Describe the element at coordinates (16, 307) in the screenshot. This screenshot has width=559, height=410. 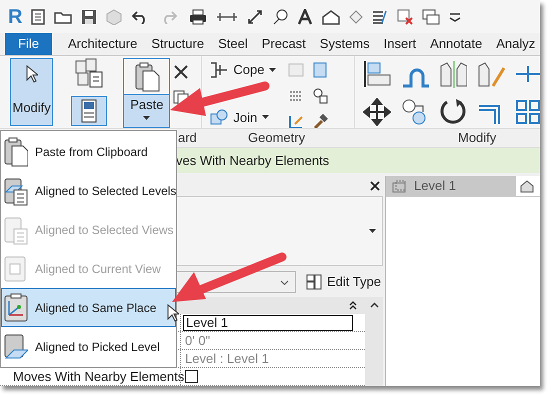
I see `clipboard-axes-icon` at that location.